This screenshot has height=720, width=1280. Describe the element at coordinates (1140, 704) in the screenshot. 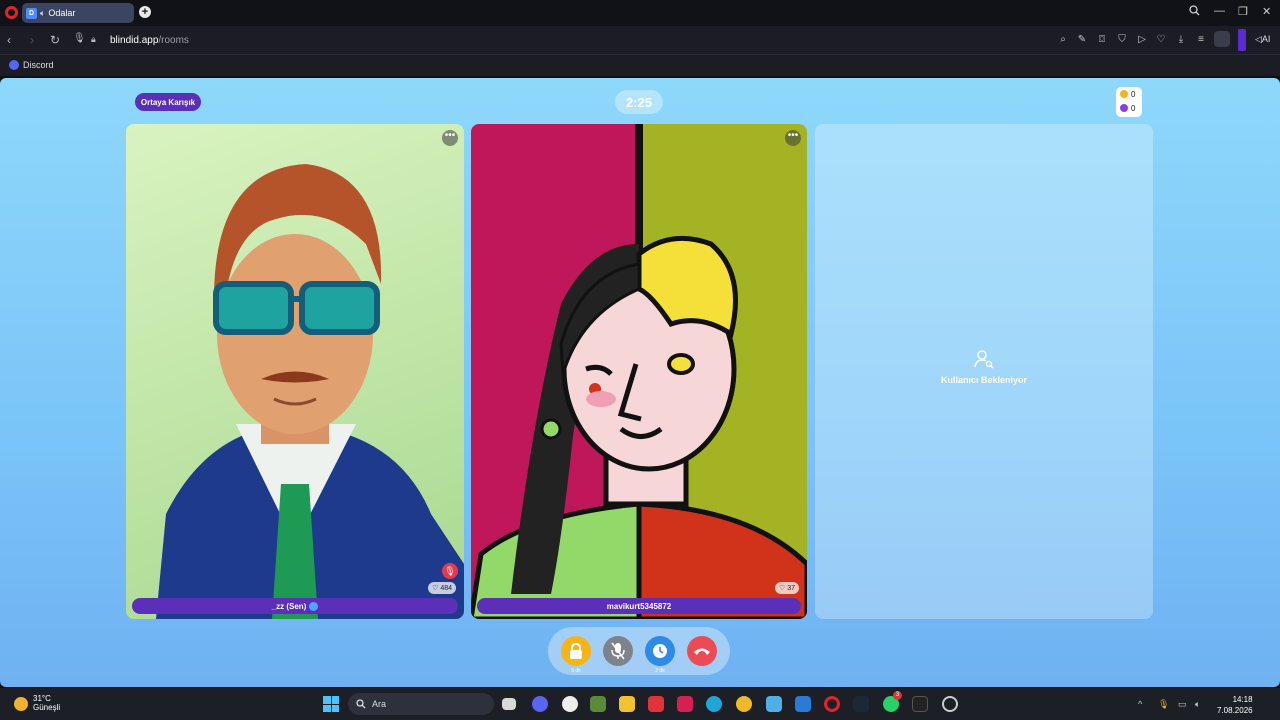

I see `chevron-up-icon: ^` at that location.